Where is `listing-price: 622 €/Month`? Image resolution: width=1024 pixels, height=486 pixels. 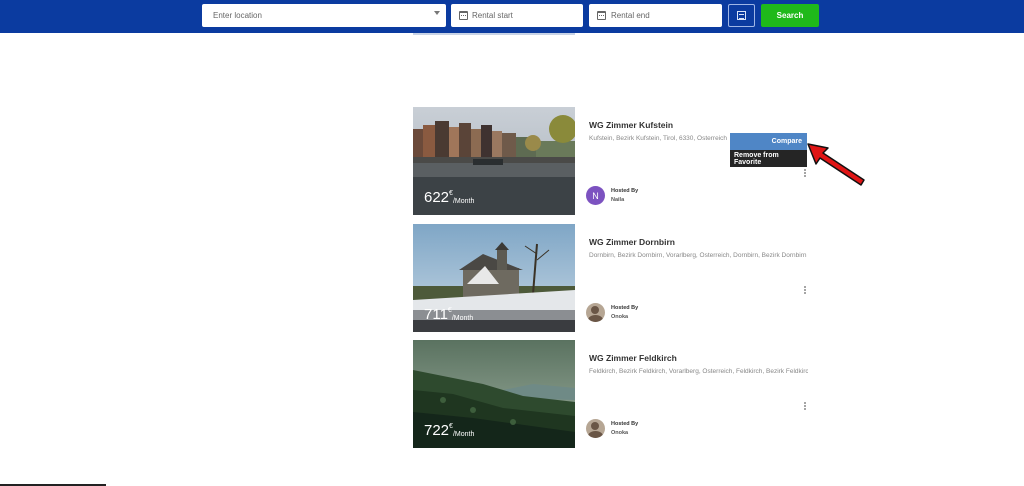
listing-price: 622 €/Month is located at coordinates (449, 197).